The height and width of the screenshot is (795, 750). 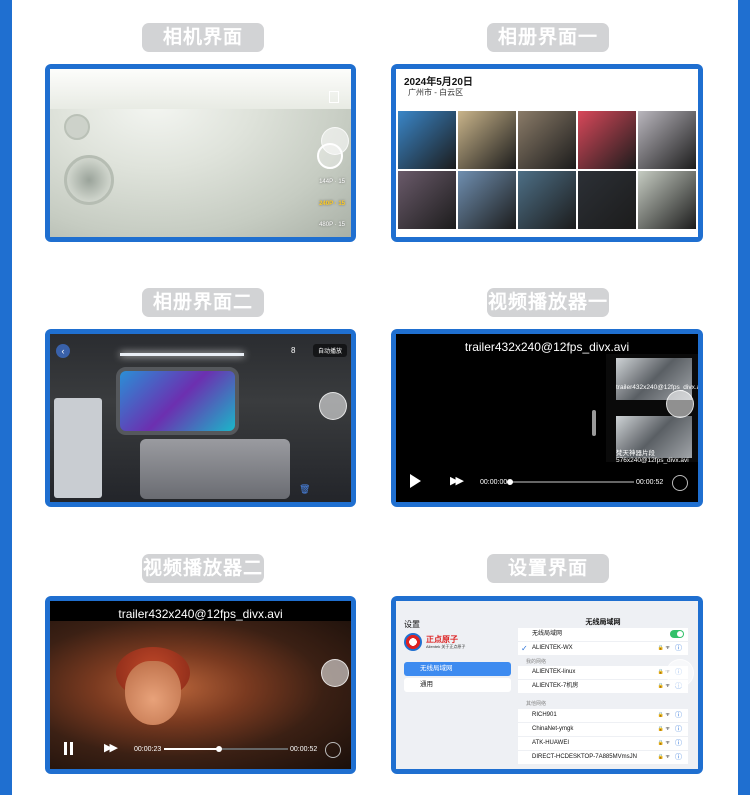 I want to click on network-name: ALIENTEK-WX, so click(x=552, y=648).